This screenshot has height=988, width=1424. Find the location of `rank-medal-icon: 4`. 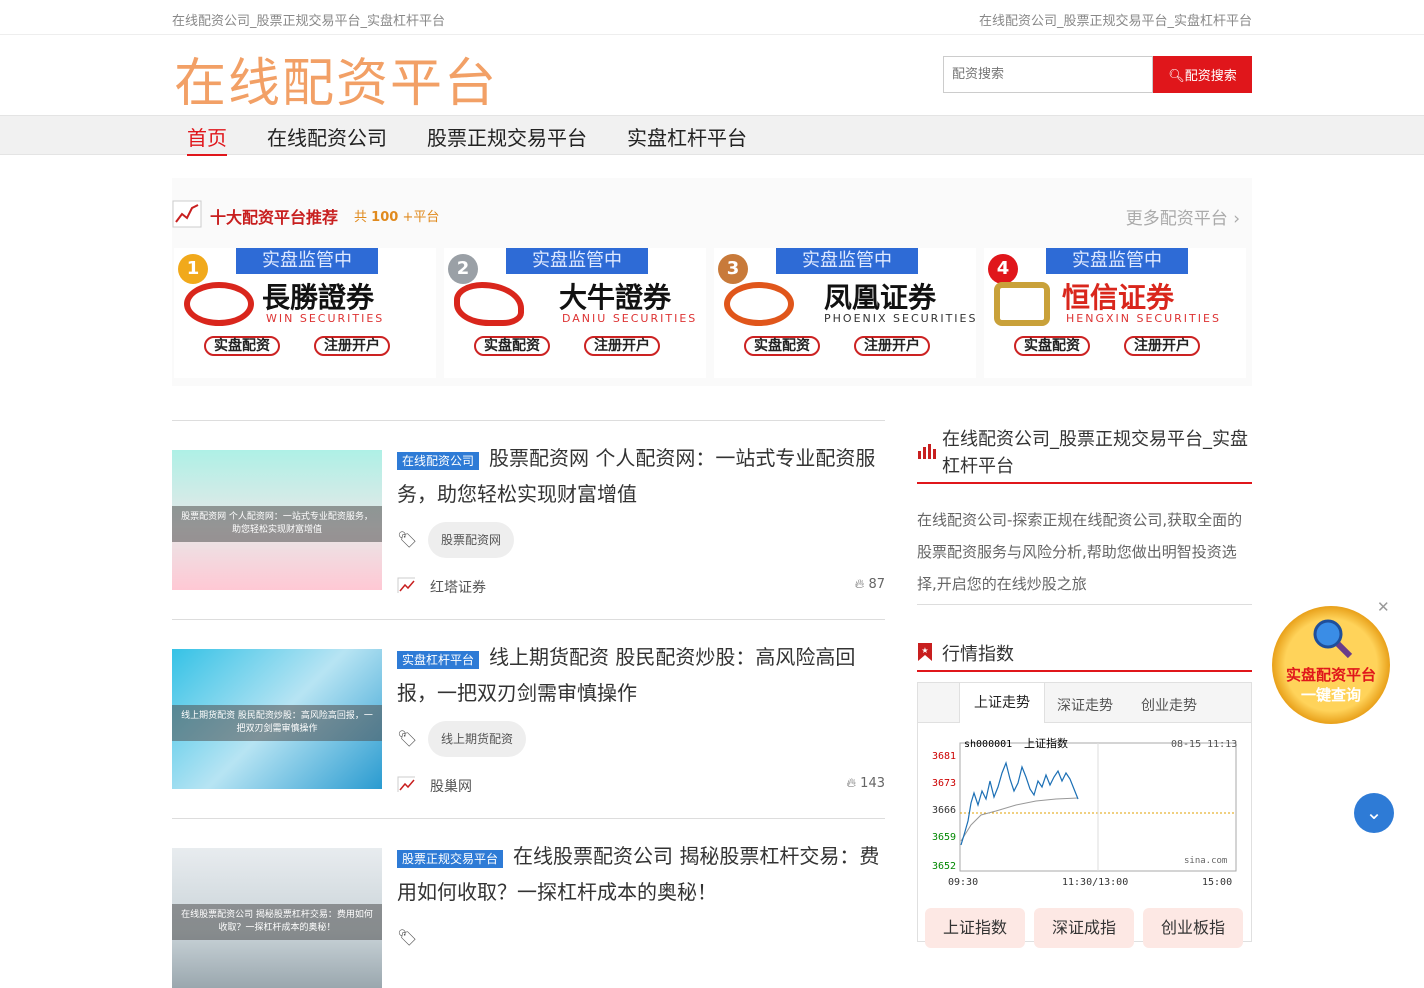

rank-medal-icon: 4 is located at coordinates (1003, 269).